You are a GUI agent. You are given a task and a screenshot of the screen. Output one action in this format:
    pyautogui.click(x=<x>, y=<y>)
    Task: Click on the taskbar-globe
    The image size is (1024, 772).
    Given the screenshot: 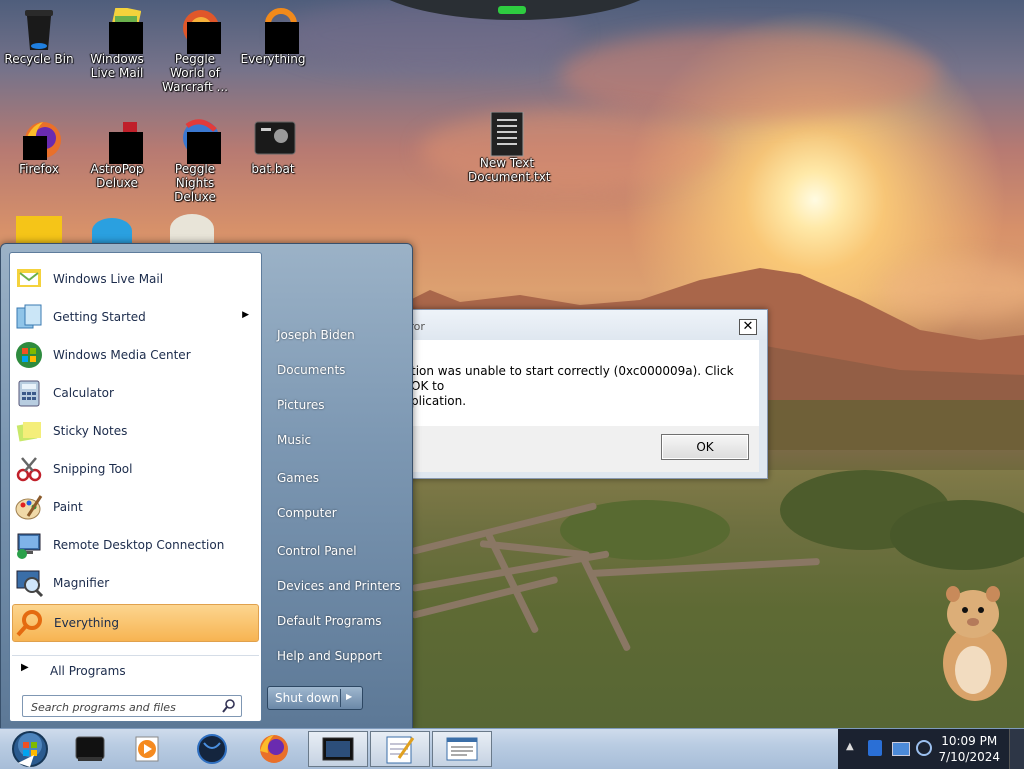 What is the action you would take?
    pyautogui.click(x=212, y=749)
    